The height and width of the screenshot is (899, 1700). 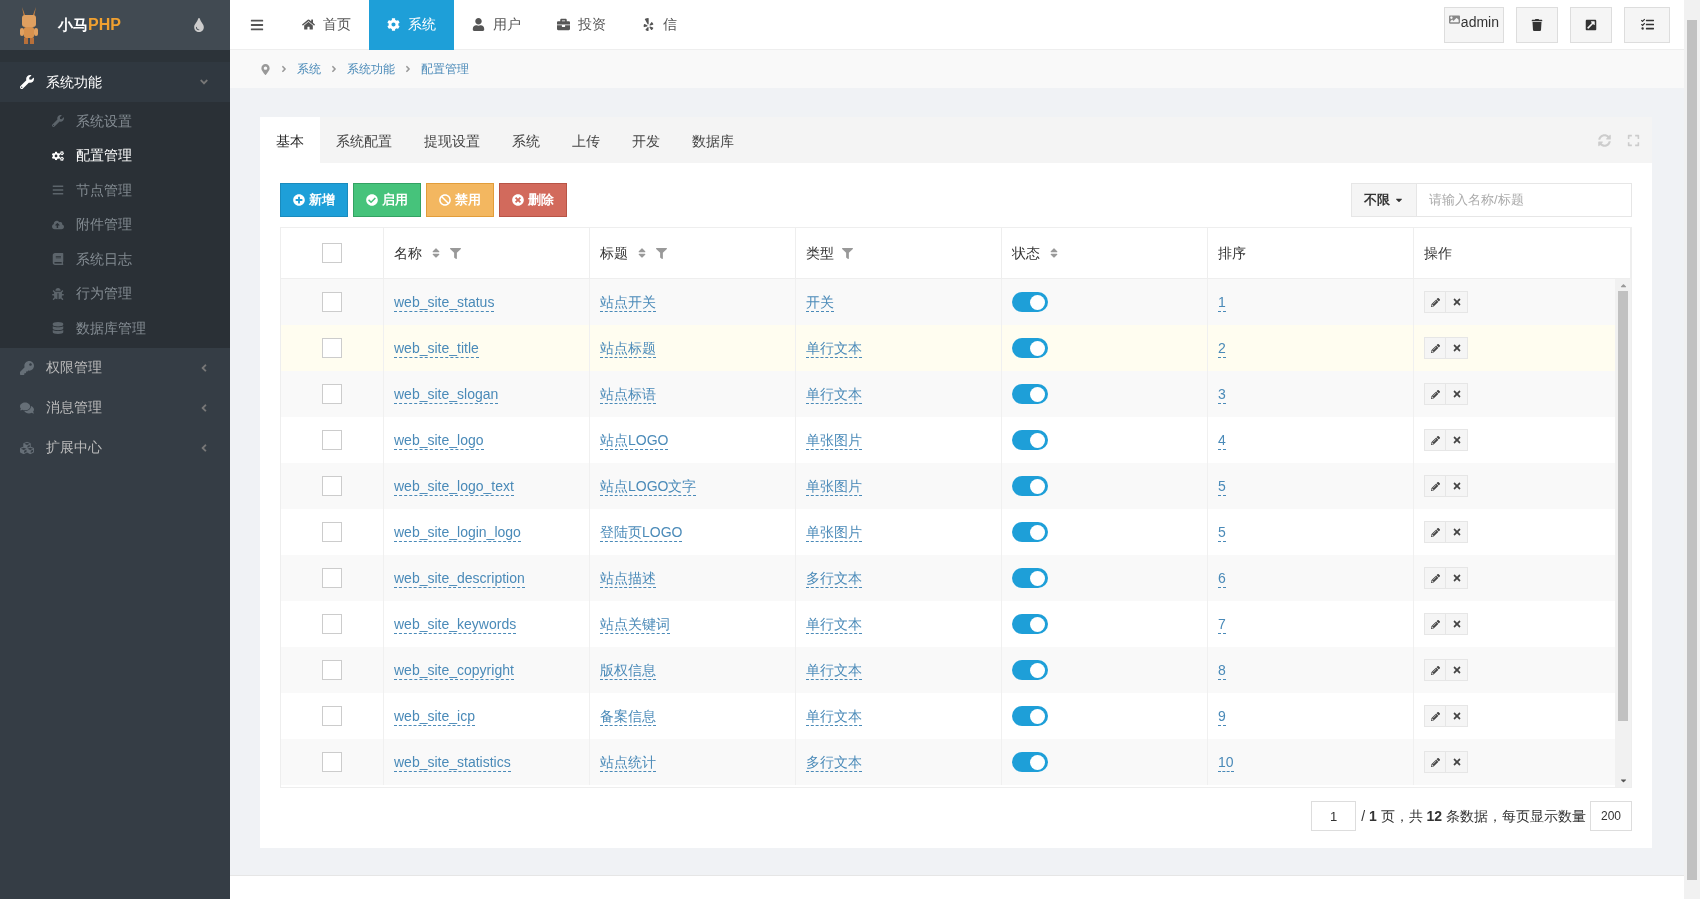 What do you see at coordinates (115, 407) in the screenshot?
I see `sidebar-group: 消息管理` at bounding box center [115, 407].